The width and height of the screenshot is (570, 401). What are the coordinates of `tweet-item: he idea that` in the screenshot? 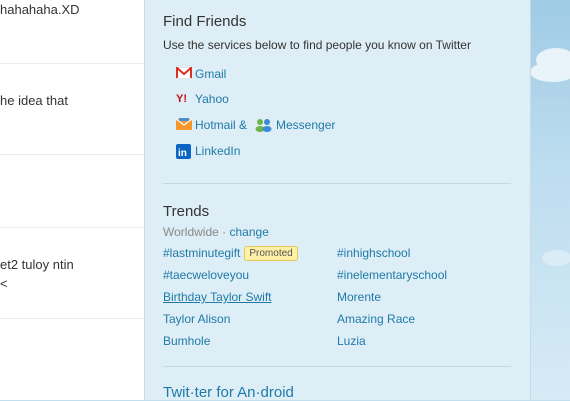 It's located at (72, 109).